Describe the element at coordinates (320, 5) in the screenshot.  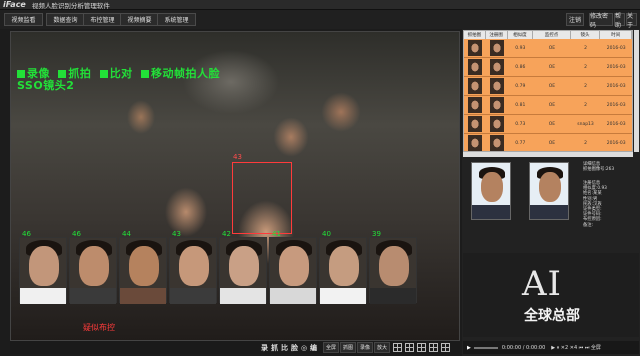
I see `title-bar: iFace 视频人脸识别分析管理软件` at that location.